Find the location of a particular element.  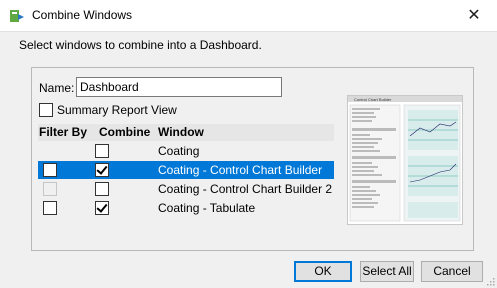

preview-thumbnail: Control Chart Builder is located at coordinates (405, 160).